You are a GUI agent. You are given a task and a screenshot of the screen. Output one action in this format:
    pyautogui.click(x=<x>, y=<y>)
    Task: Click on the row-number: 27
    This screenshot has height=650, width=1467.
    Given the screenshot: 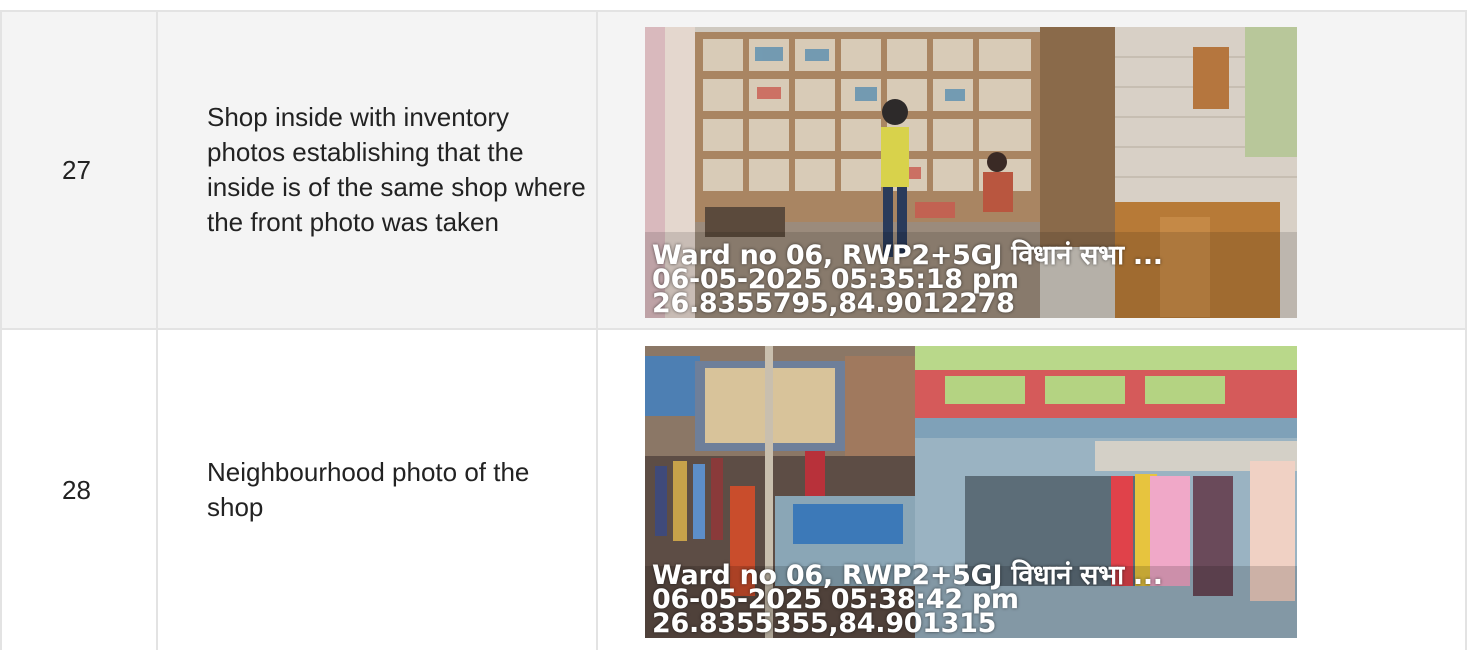 What is the action you would take?
    pyautogui.click(x=78, y=170)
    